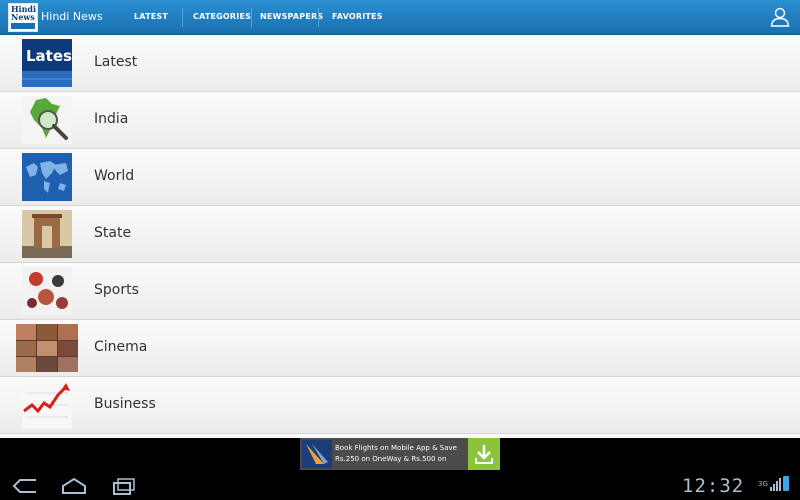 Image resolution: width=800 pixels, height=500 pixels. What do you see at coordinates (125, 404) in the screenshot?
I see `list-item-label: Business` at bounding box center [125, 404].